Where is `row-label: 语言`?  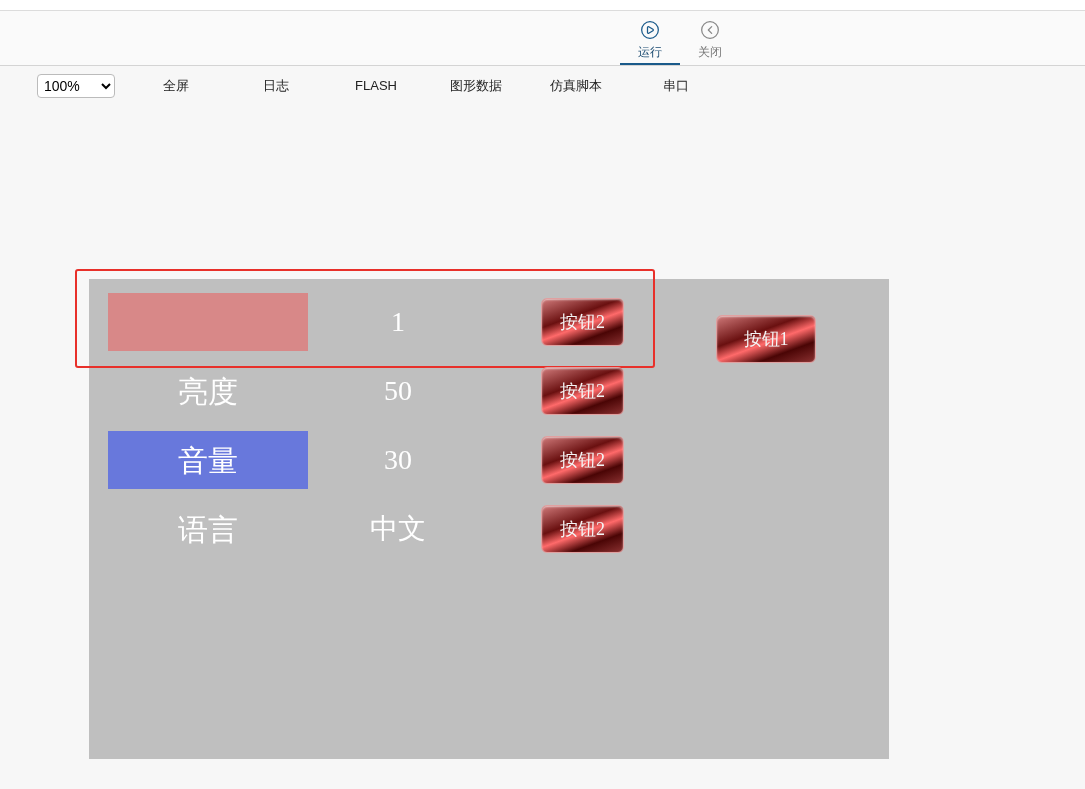 row-label: 语言 is located at coordinates (208, 529).